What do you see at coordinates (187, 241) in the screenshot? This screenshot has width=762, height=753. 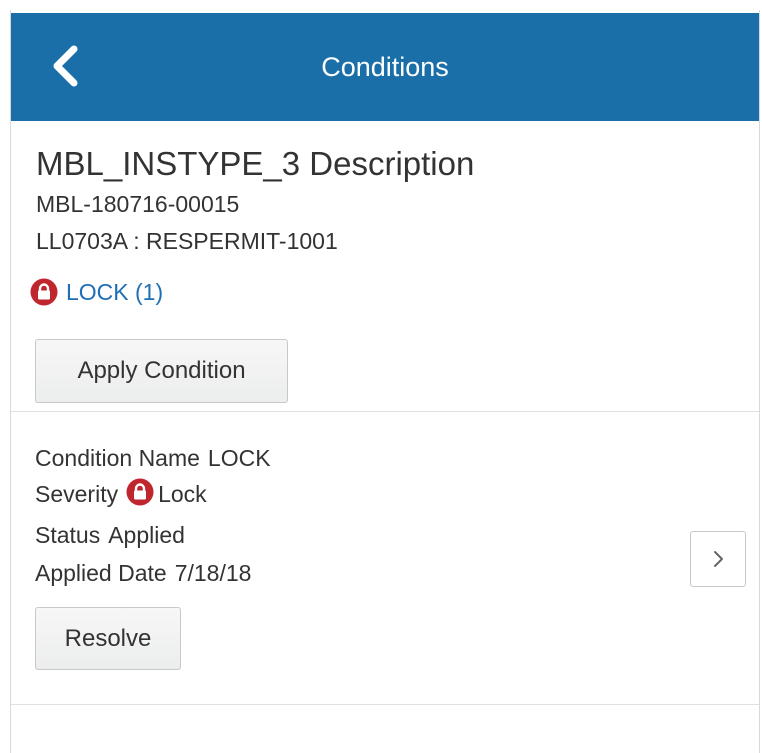 I see `record-permit: LL0703A : RESPERMIT-1001` at bounding box center [187, 241].